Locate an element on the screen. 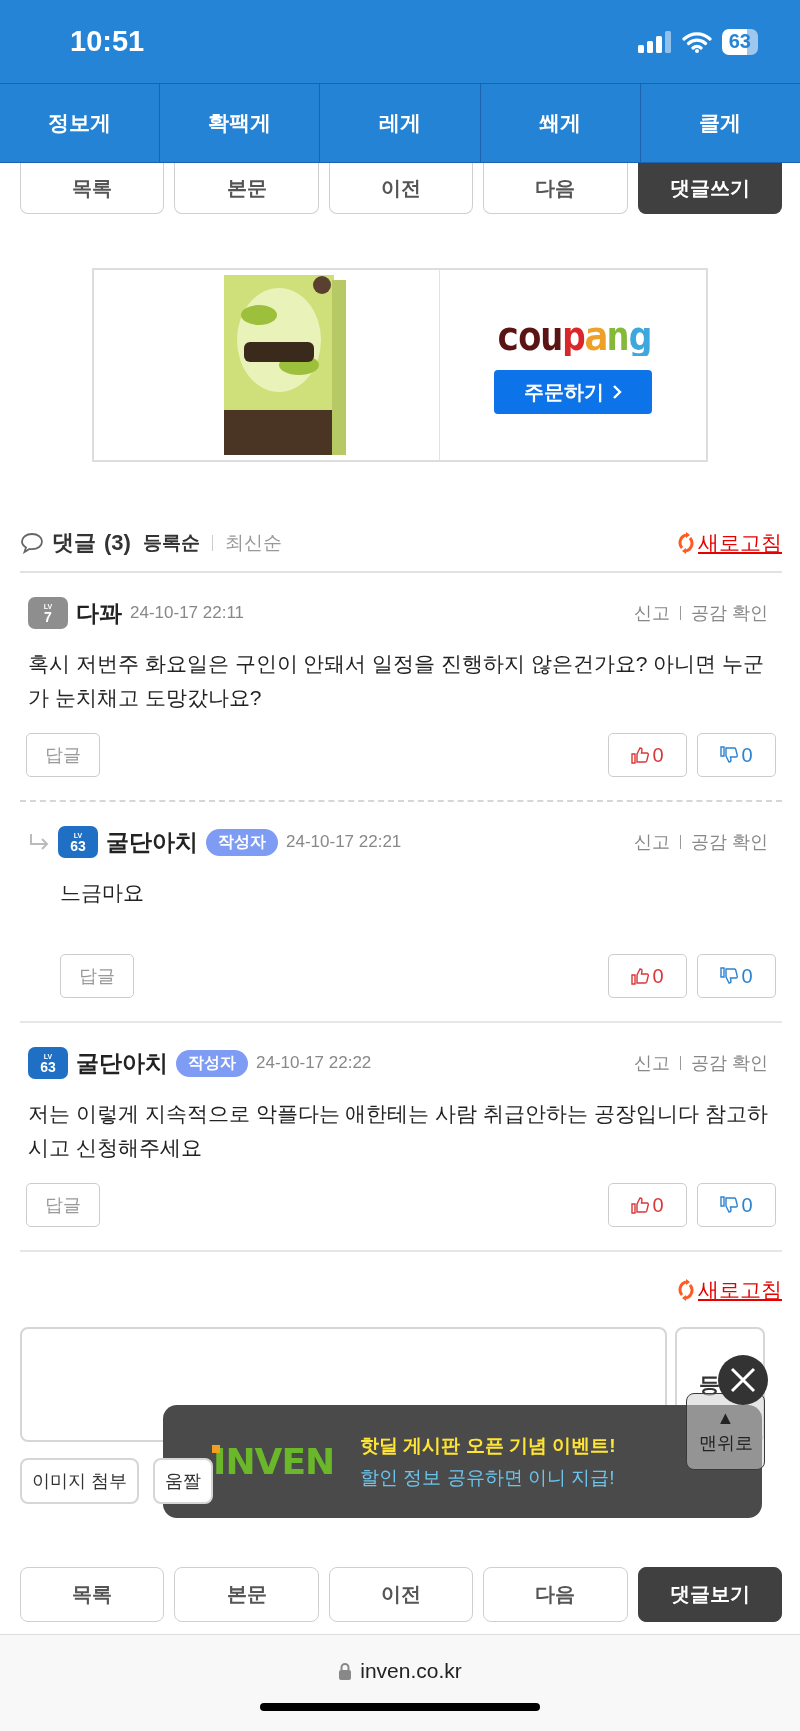  clock-time: 10:51 is located at coordinates (107, 41).